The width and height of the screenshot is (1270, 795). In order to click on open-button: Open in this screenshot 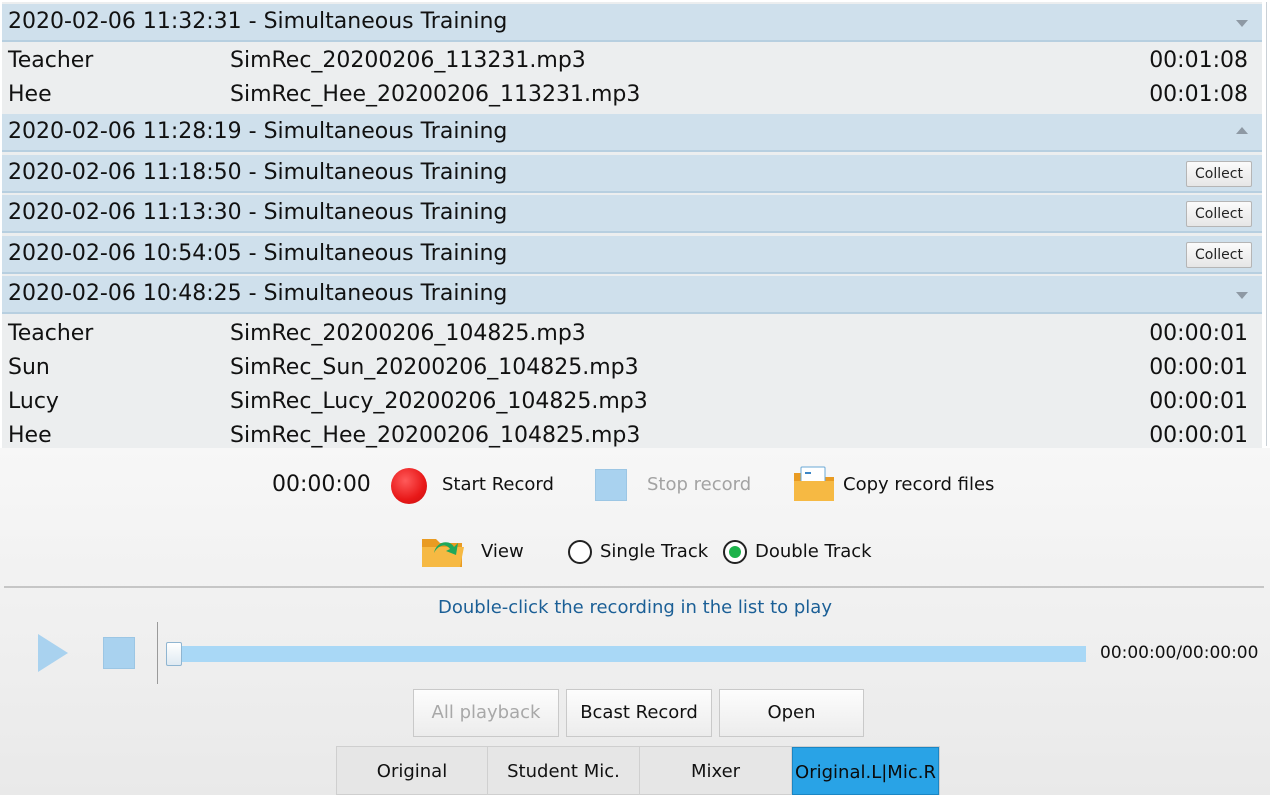, I will do `click(791, 713)`.